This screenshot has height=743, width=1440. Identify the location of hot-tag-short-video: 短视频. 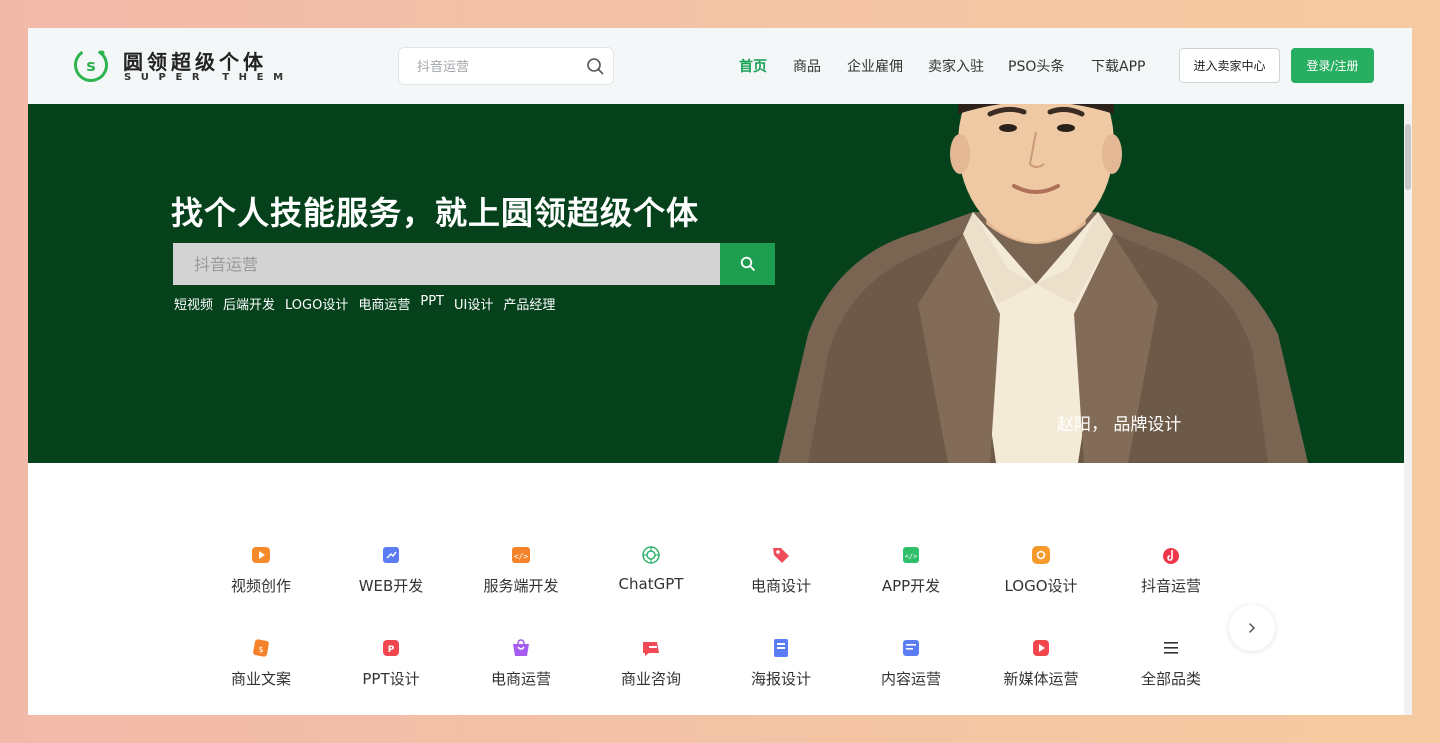
(193, 303).